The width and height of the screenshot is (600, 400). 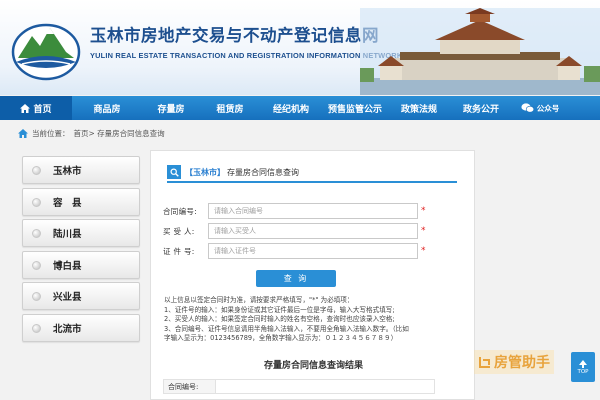 I want to click on main-nav: 首页 商品房 存量房 租赁房 经纪机构 预售监管公示 政策法规 政务公开 公众号, so click(x=300, y=108).